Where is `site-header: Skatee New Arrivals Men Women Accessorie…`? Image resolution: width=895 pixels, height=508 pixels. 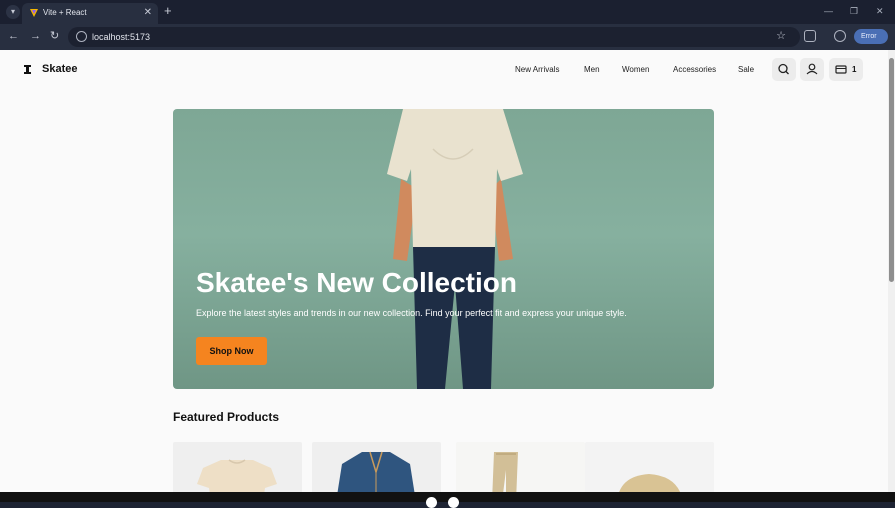
site-header: Skatee New Arrivals Men Women Accessorie… is located at coordinates (444, 70).